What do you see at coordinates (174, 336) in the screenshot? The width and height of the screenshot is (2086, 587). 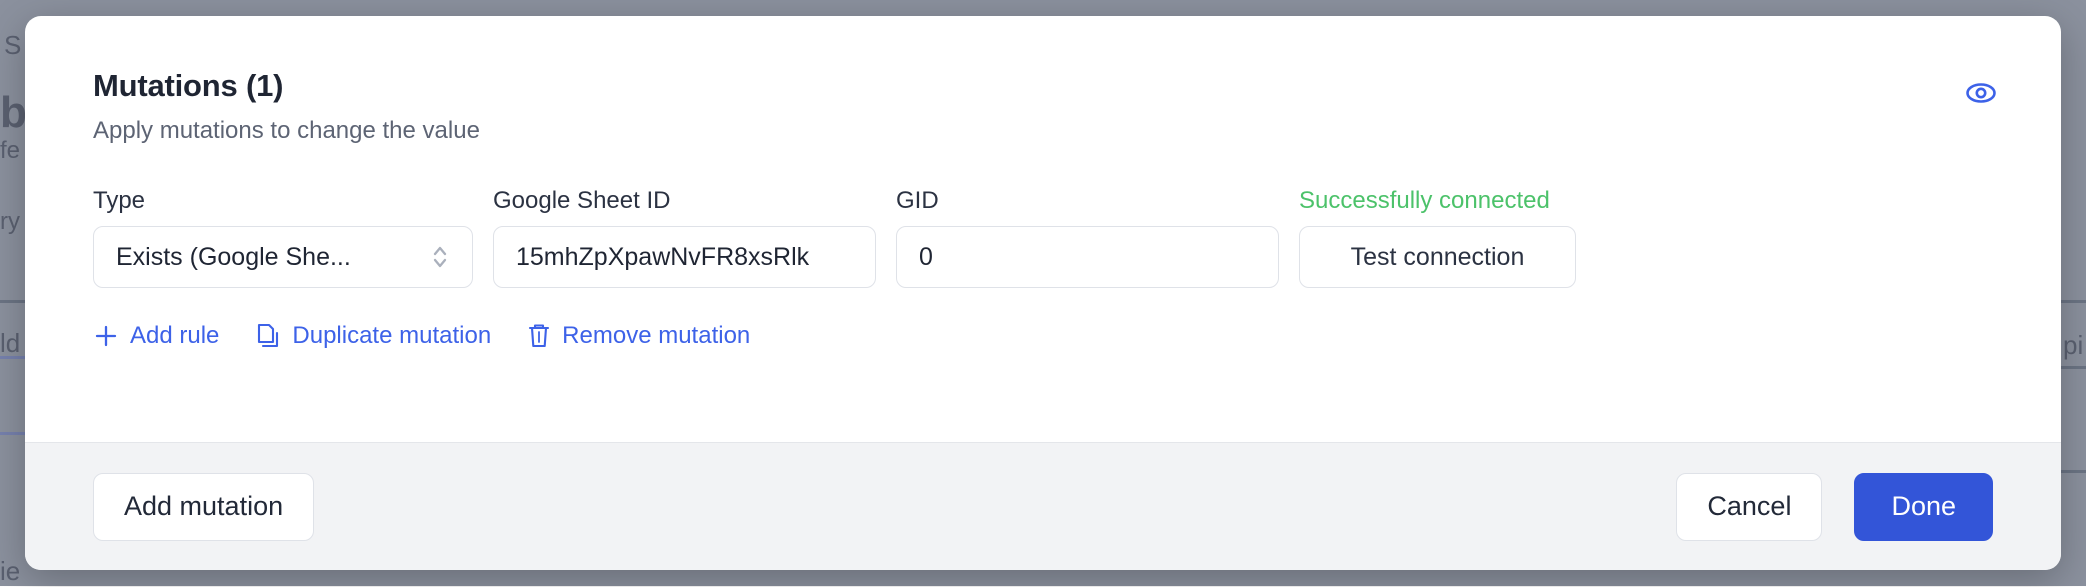 I see `add-rule-label: Add rule` at bounding box center [174, 336].